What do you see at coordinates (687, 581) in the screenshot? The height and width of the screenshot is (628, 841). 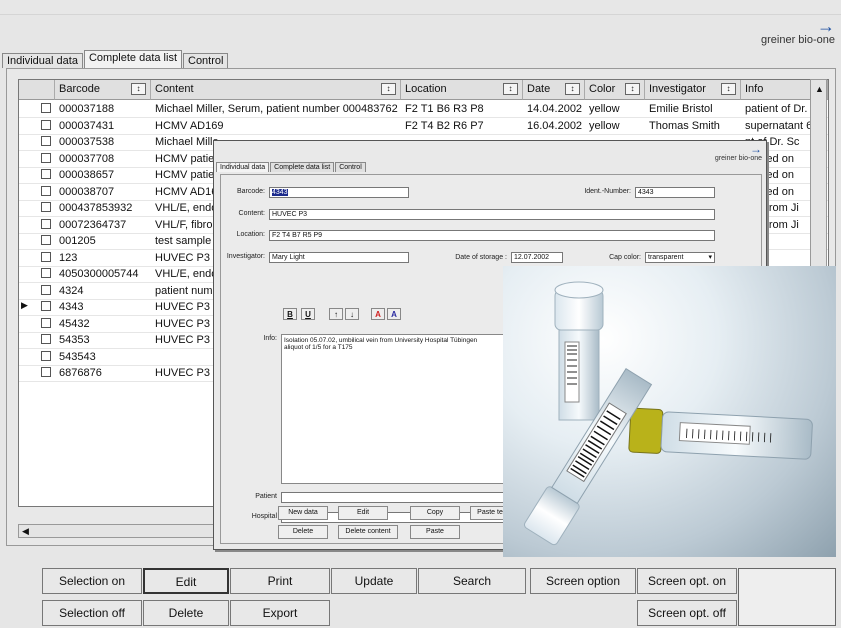 I see `screen-opt-on-button: Screen opt. on` at bounding box center [687, 581].